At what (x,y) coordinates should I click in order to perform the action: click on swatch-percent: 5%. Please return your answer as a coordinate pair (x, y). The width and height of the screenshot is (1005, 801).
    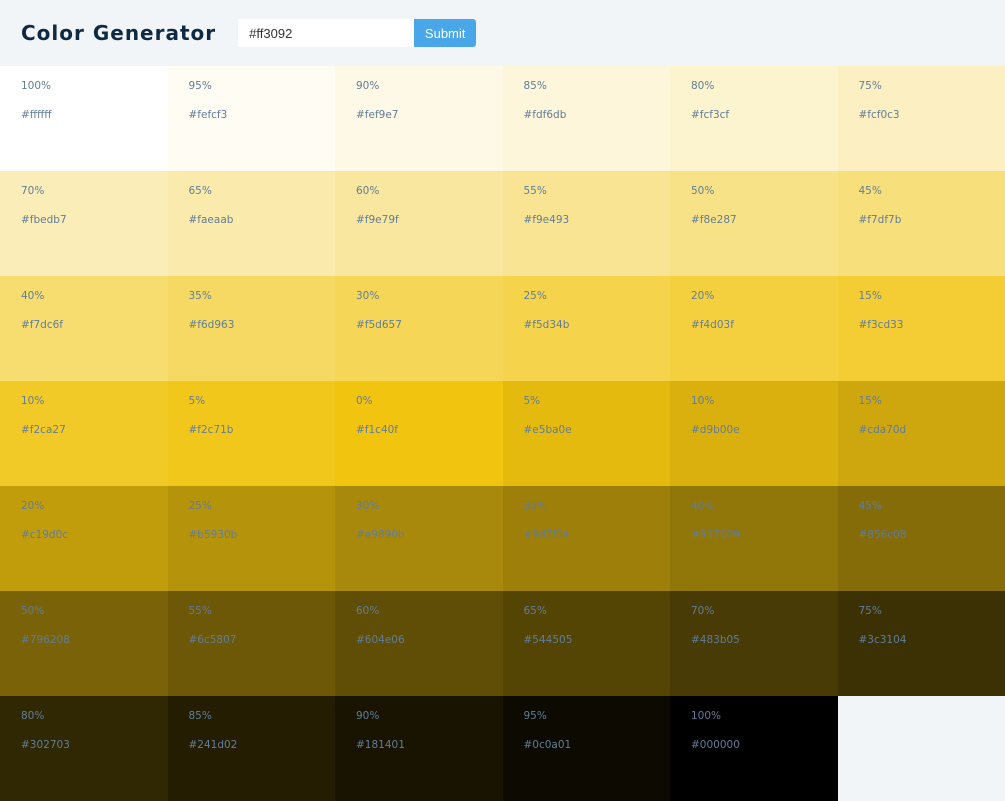
    Looking at the image, I should click on (597, 401).